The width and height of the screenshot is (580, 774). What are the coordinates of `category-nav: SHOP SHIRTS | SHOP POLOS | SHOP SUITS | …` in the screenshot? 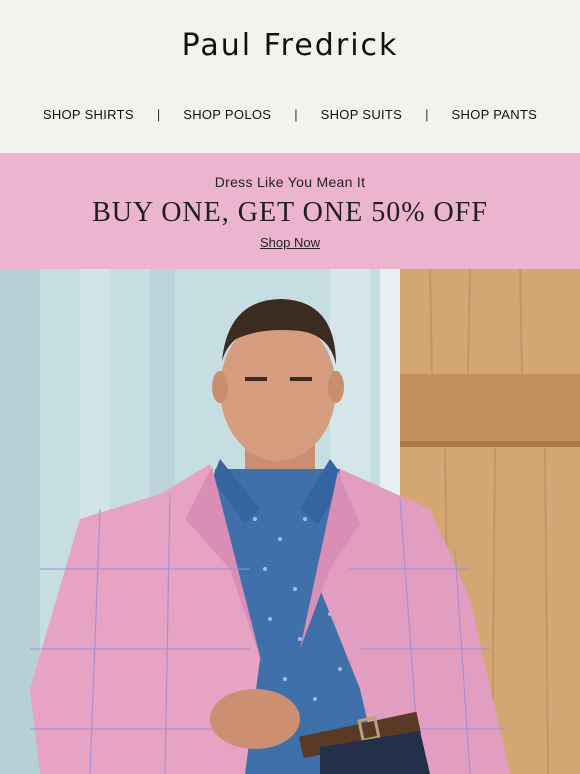 It's located at (290, 114).